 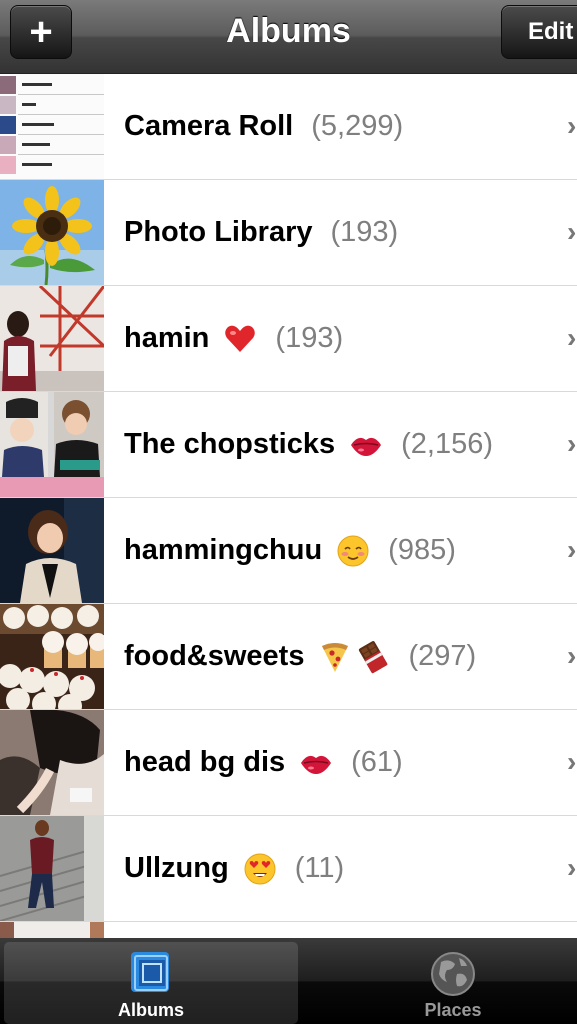 I want to click on globe-icon, so click(x=453, y=974).